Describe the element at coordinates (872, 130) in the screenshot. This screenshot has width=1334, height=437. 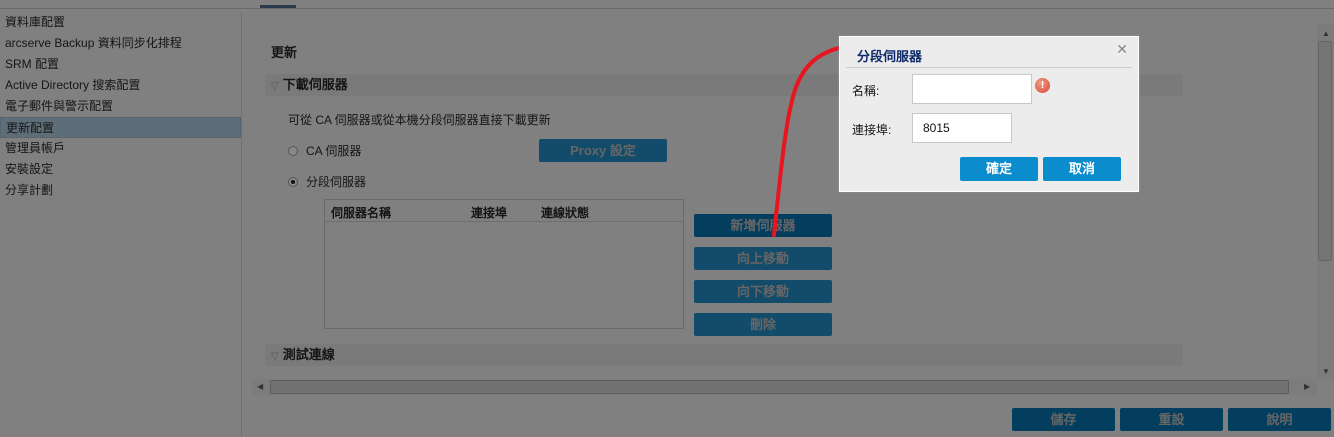
I see `port-label: 連接埠:` at that location.